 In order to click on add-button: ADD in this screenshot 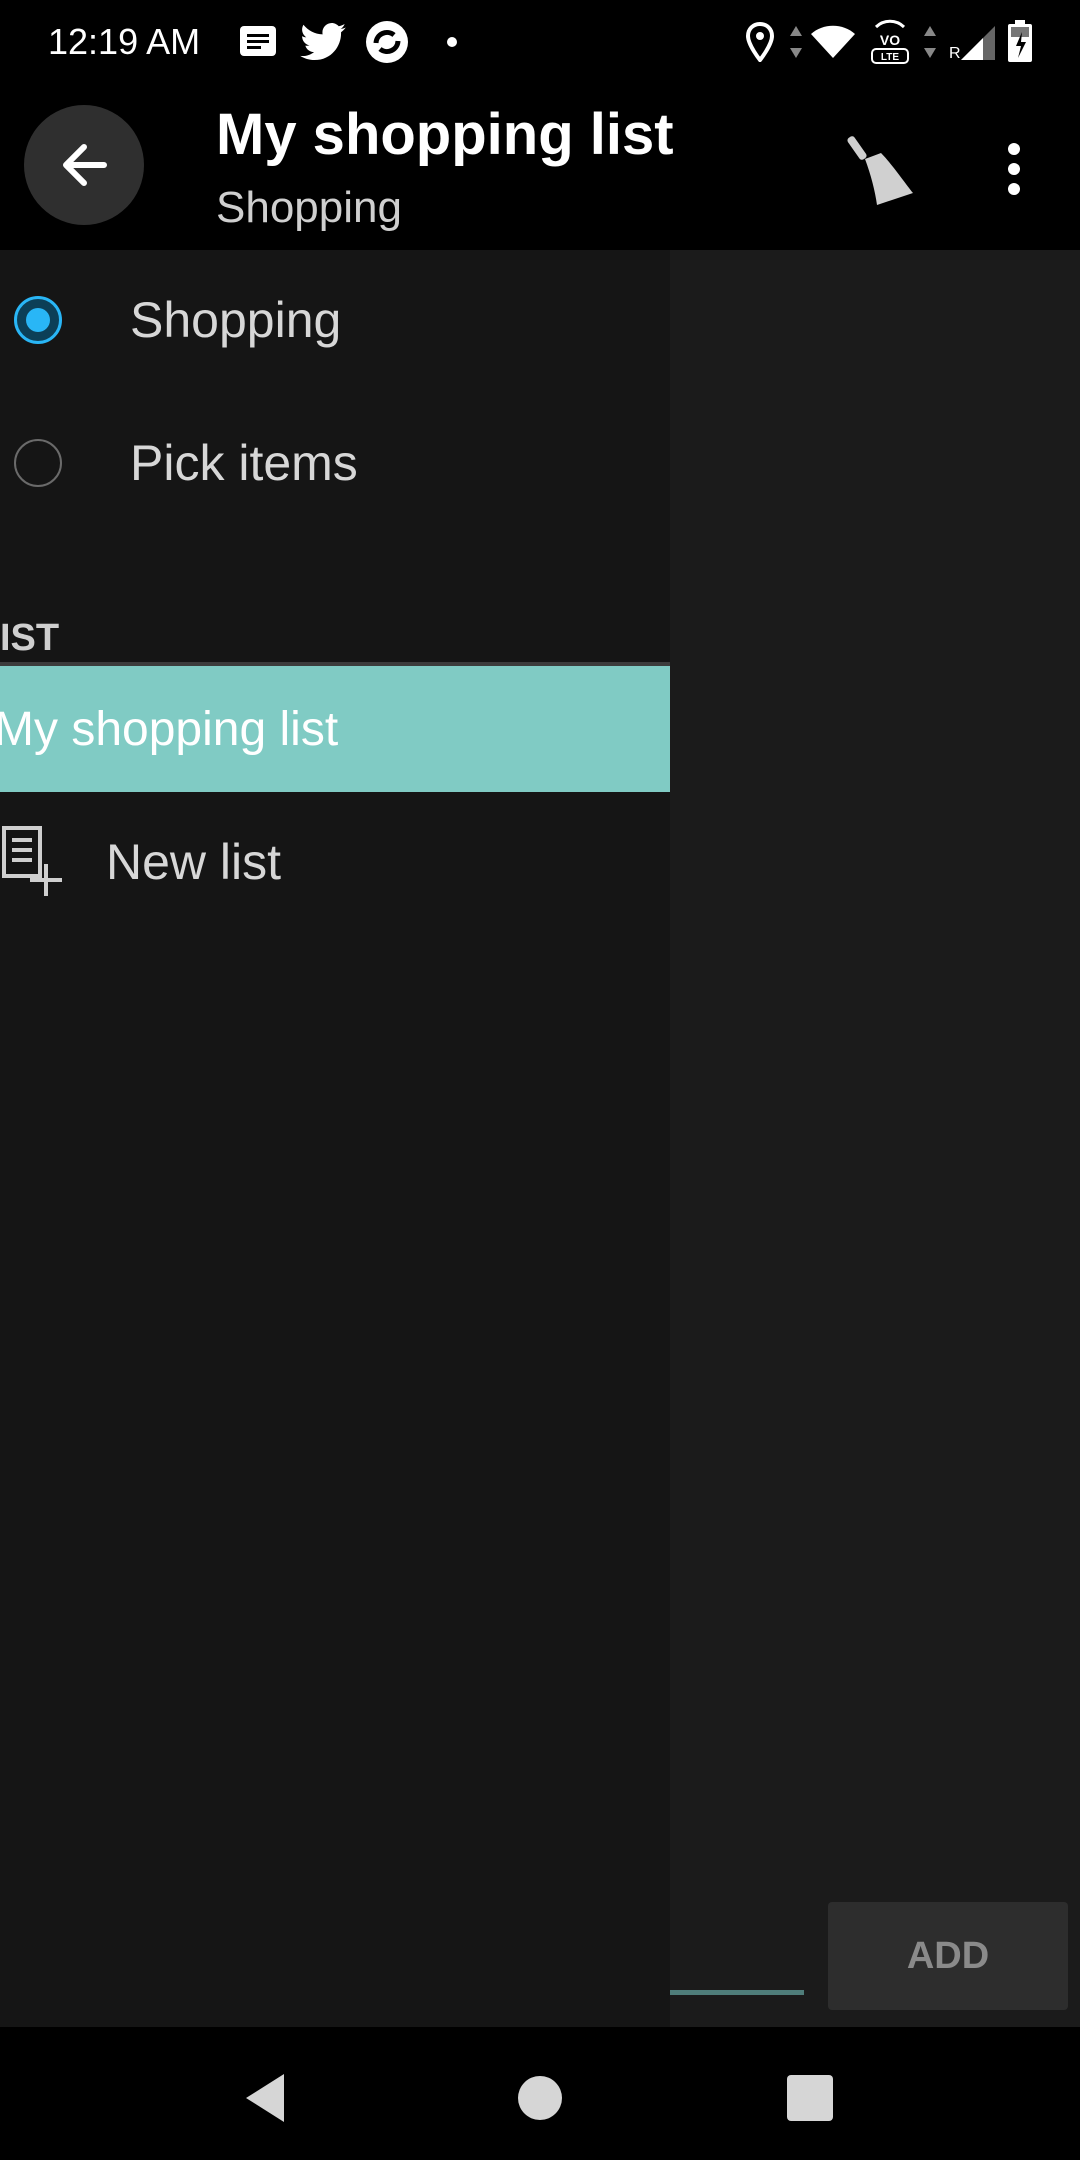, I will do `click(948, 1956)`.